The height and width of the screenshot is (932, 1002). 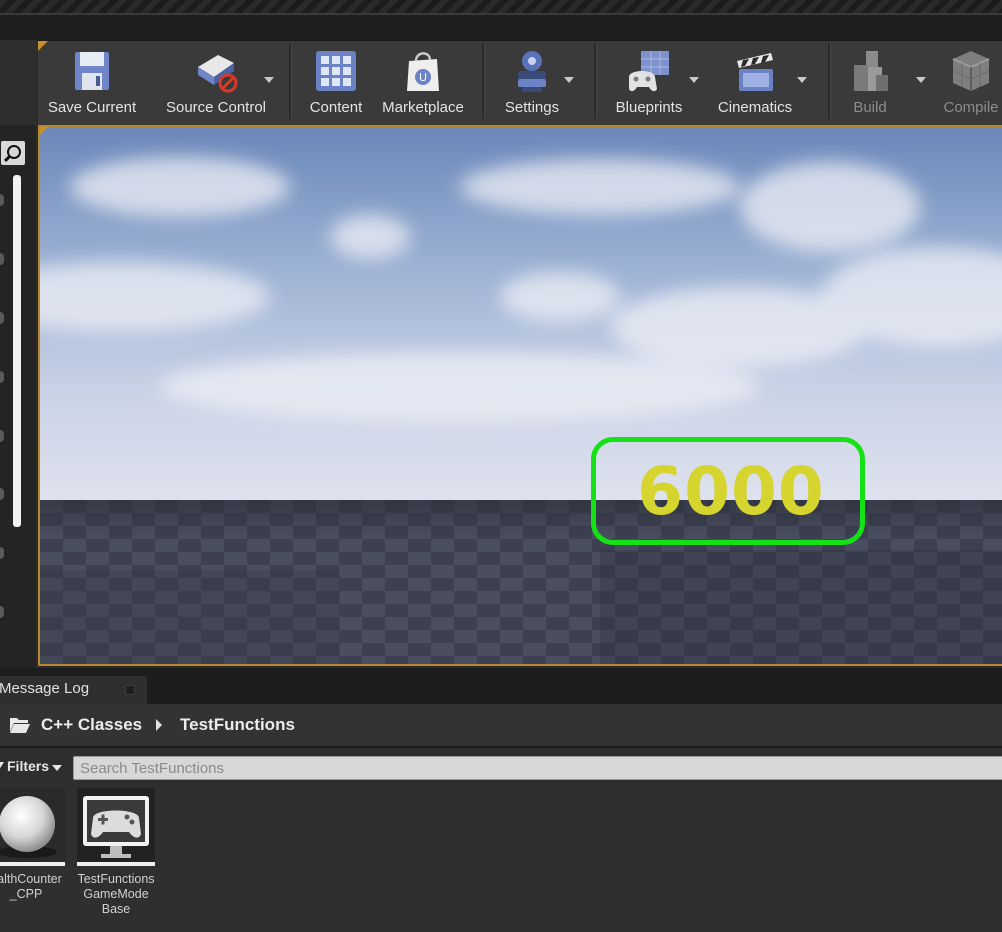 What do you see at coordinates (336, 107) in the screenshot?
I see `content-label: Content` at bounding box center [336, 107].